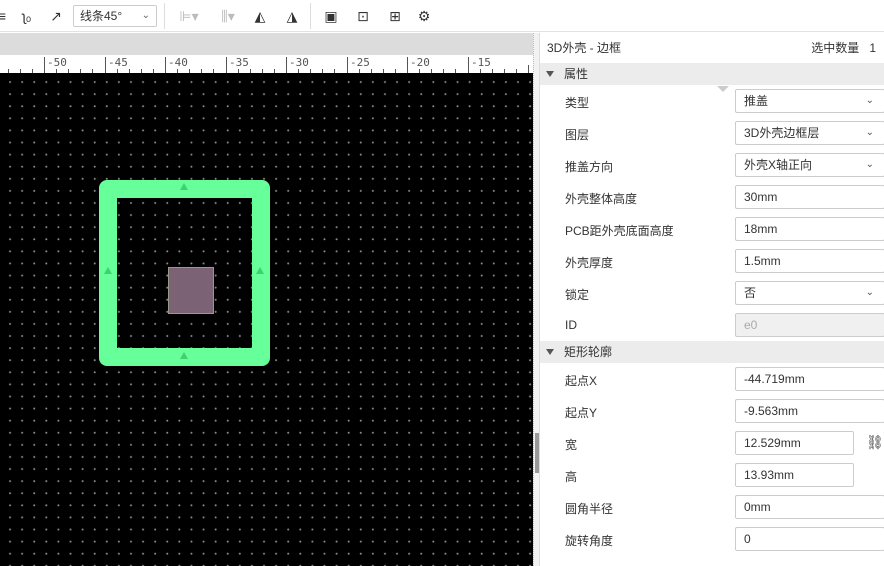  Describe the element at coordinates (577, 295) in the screenshot. I see `prop-label: 锁定` at that location.